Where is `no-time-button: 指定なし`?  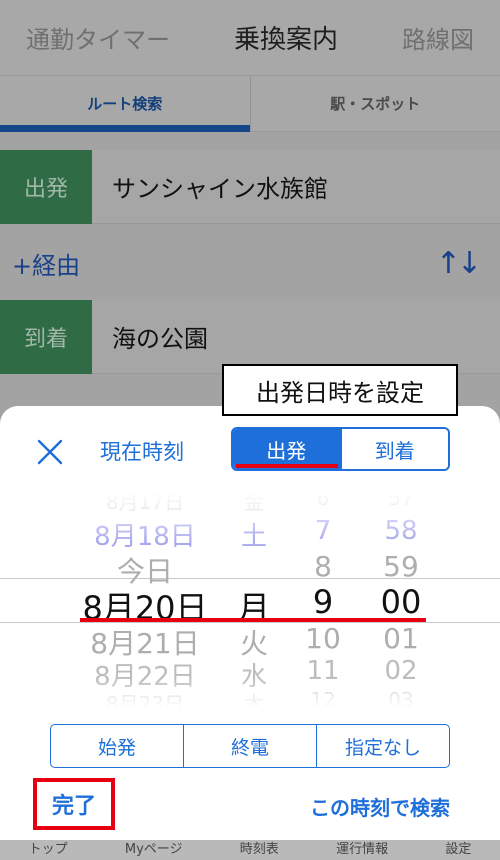 no-time-button: 指定なし is located at coordinates (382, 746).